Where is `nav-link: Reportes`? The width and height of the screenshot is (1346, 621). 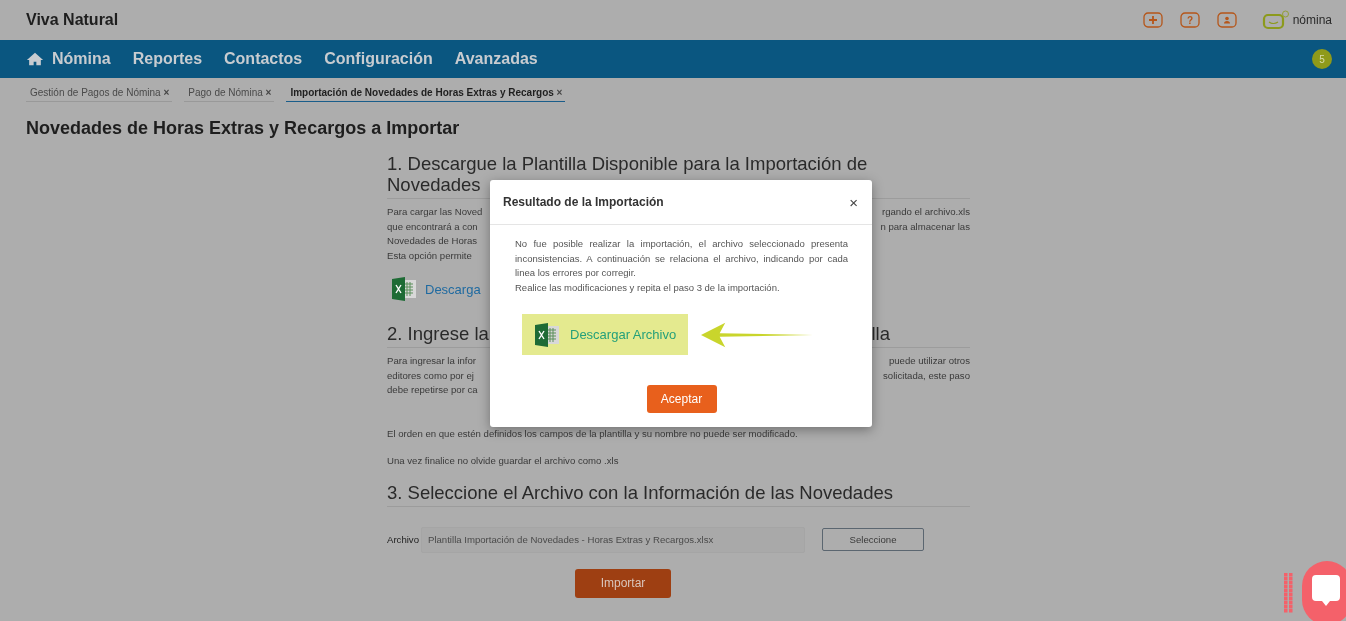
nav-link: Reportes is located at coordinates (167, 59).